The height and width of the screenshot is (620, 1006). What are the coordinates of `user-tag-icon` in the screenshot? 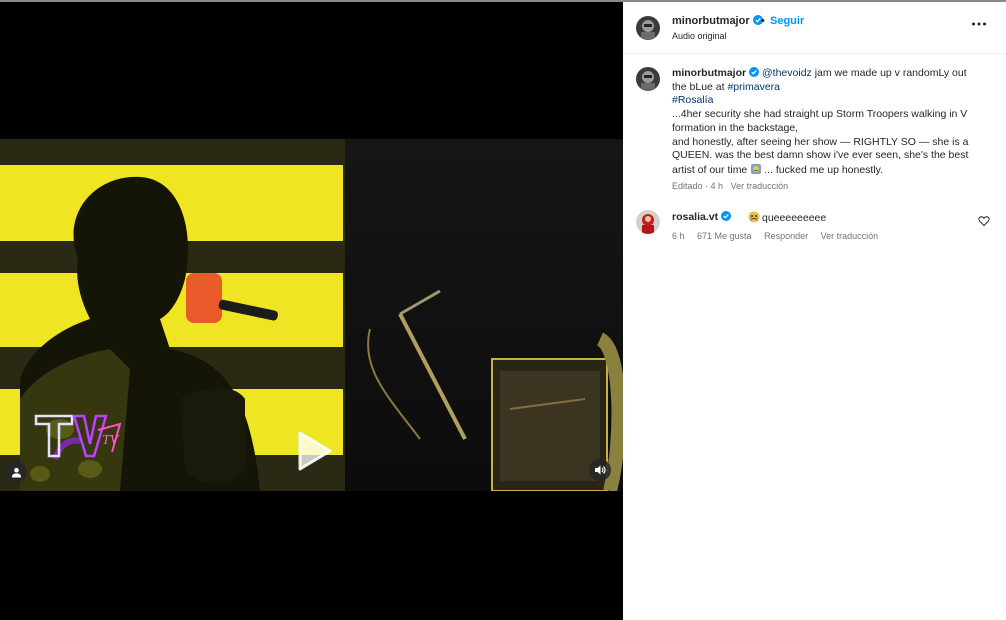 It's located at (16, 472).